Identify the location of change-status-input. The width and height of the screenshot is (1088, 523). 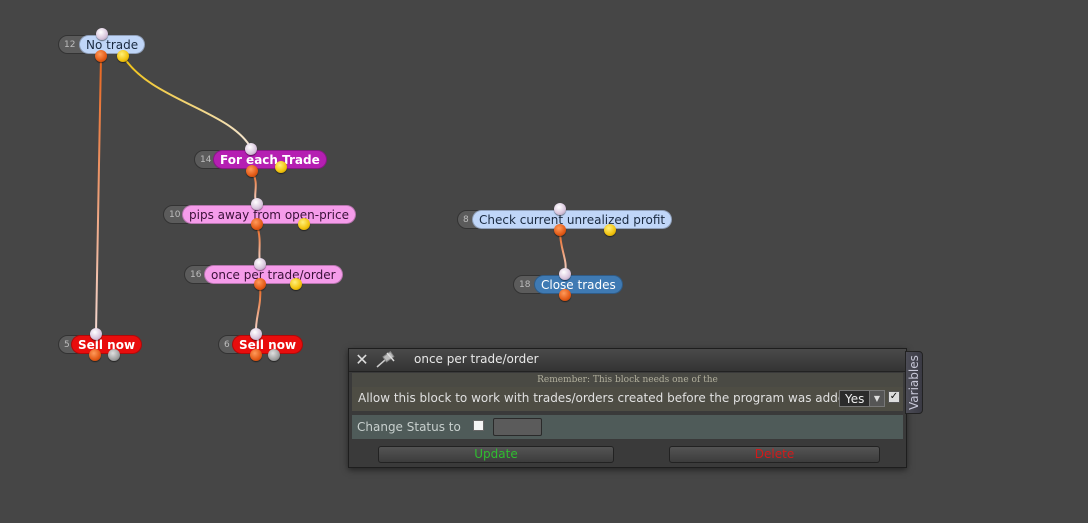
(517, 427).